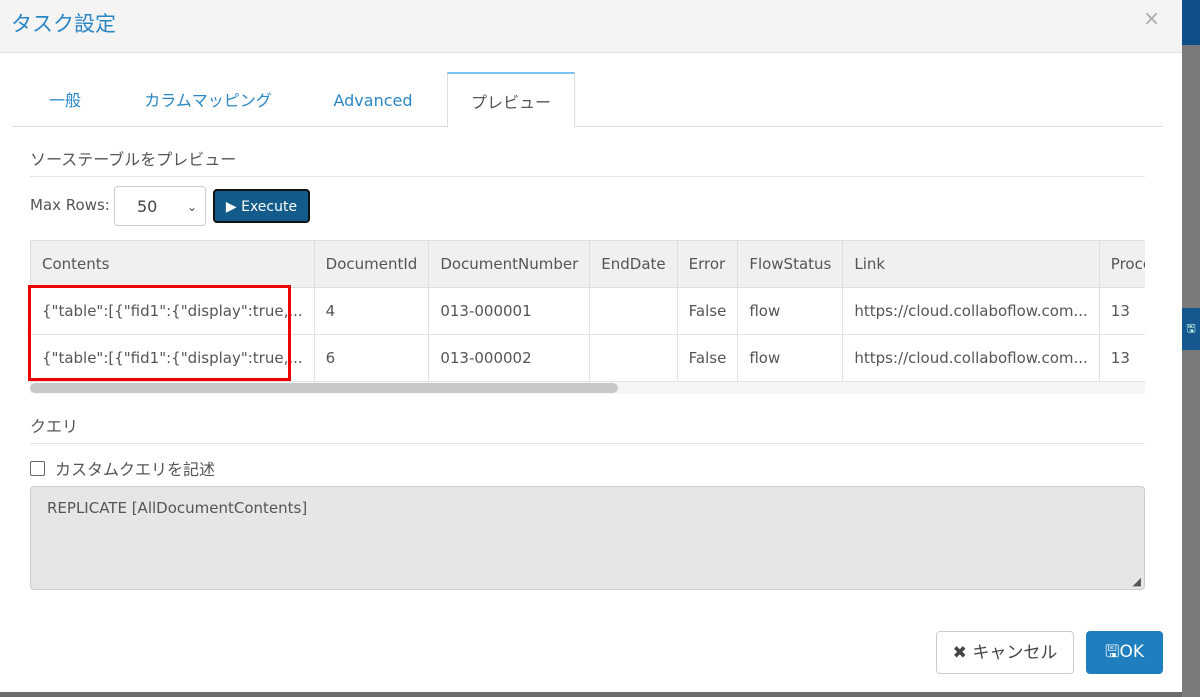 The image size is (1200, 697). I want to click on tab-bar: 一般 カラムマッピング Advanced プレビュー, so click(587, 100).